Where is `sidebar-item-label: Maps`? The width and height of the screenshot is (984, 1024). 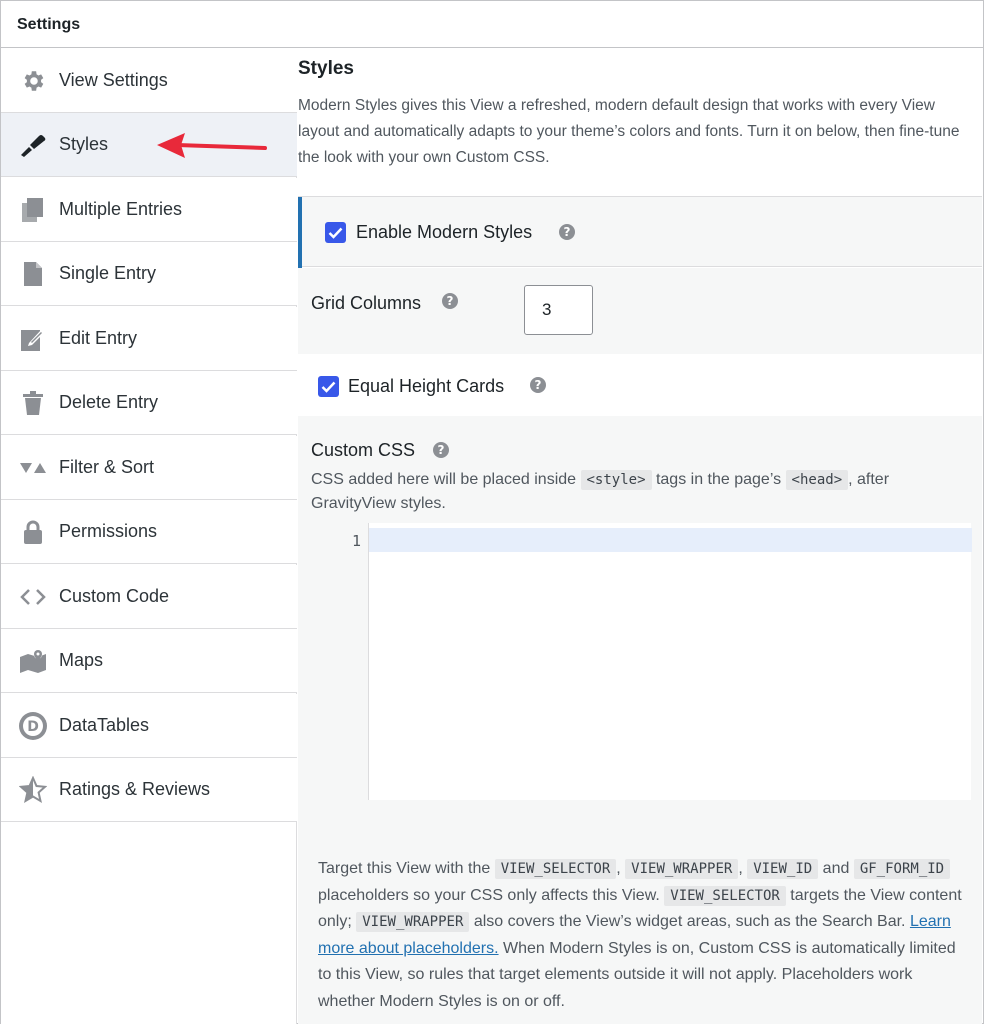 sidebar-item-label: Maps is located at coordinates (81, 660).